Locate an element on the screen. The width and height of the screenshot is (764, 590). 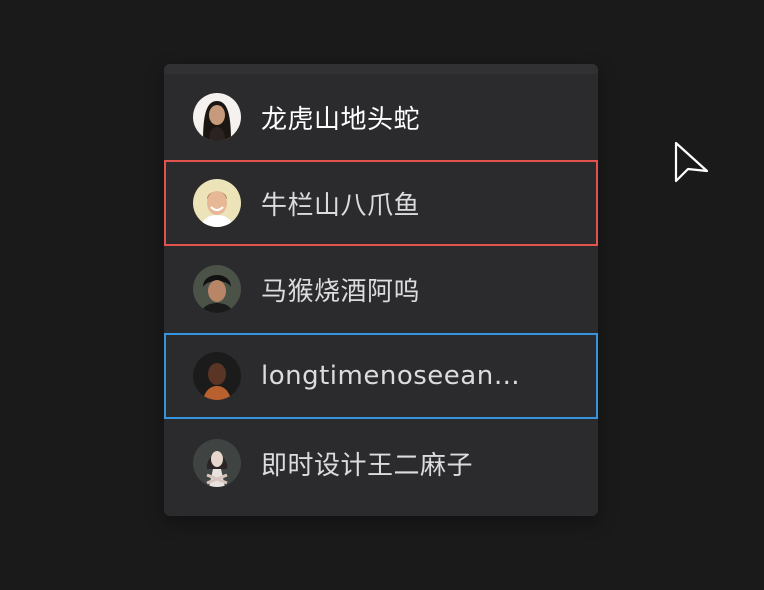
mouse-pointer-icon is located at coordinates (692, 165).